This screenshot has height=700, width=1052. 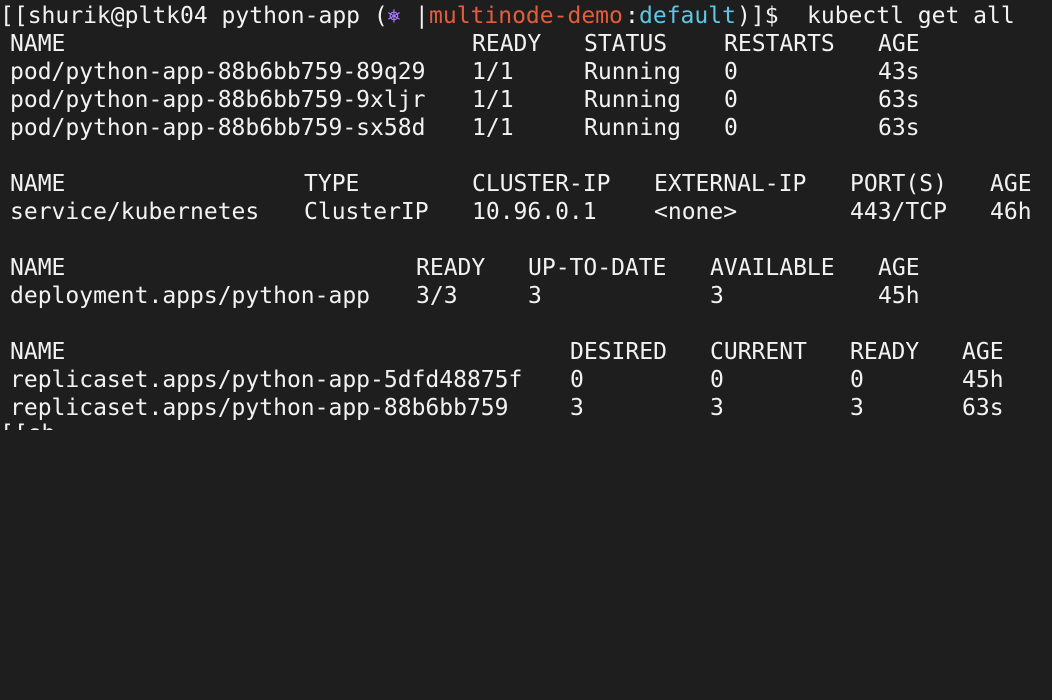 I want to click on replicasets-header-row: NAME DESIRED CURRENT READY AGE, so click(x=502, y=352).